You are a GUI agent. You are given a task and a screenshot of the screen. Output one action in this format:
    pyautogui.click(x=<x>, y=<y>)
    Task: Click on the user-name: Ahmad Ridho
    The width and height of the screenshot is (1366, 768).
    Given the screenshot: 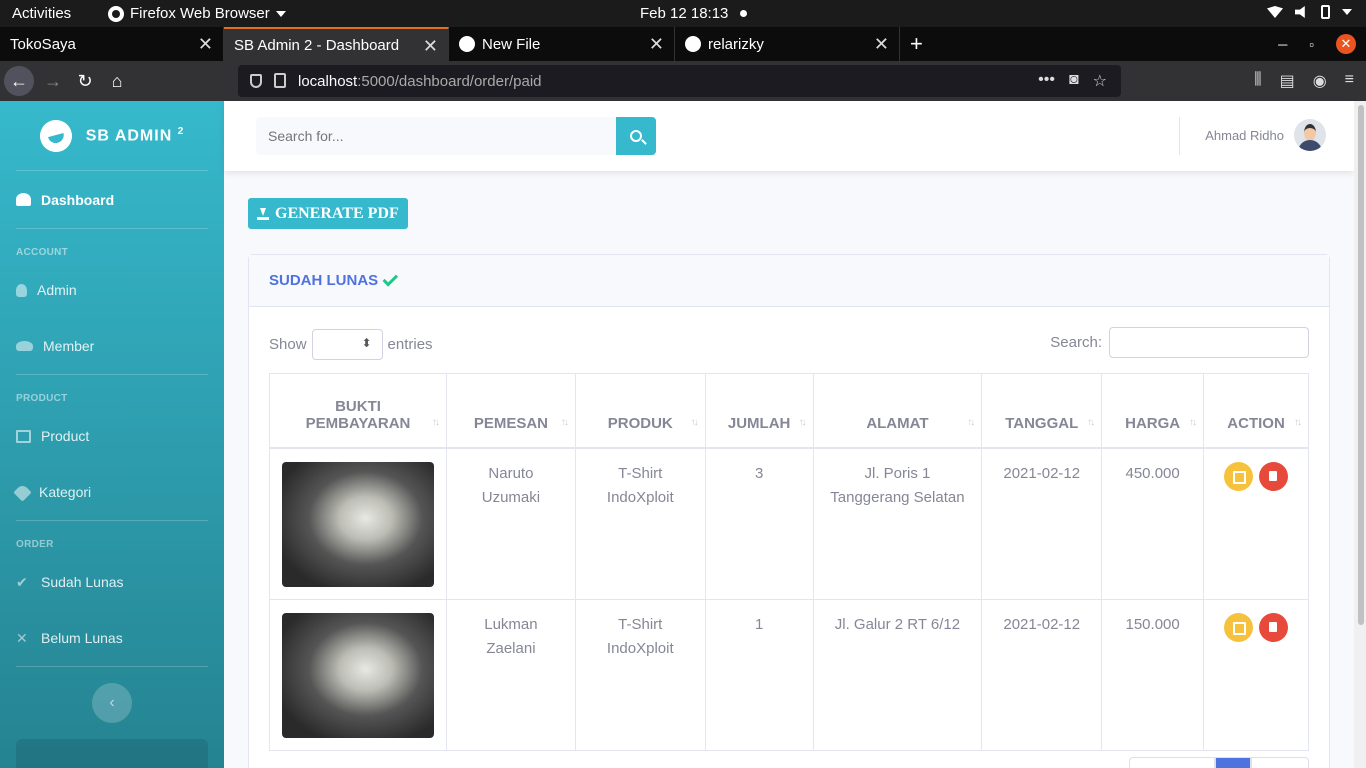 What is the action you would take?
    pyautogui.click(x=1244, y=135)
    